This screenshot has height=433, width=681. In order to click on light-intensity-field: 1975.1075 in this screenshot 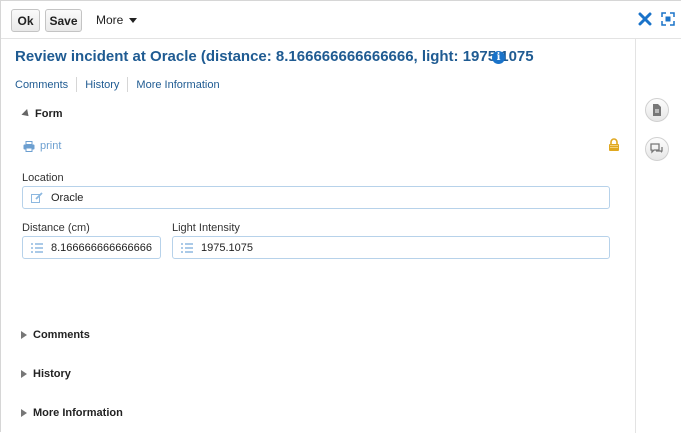, I will do `click(391, 247)`.